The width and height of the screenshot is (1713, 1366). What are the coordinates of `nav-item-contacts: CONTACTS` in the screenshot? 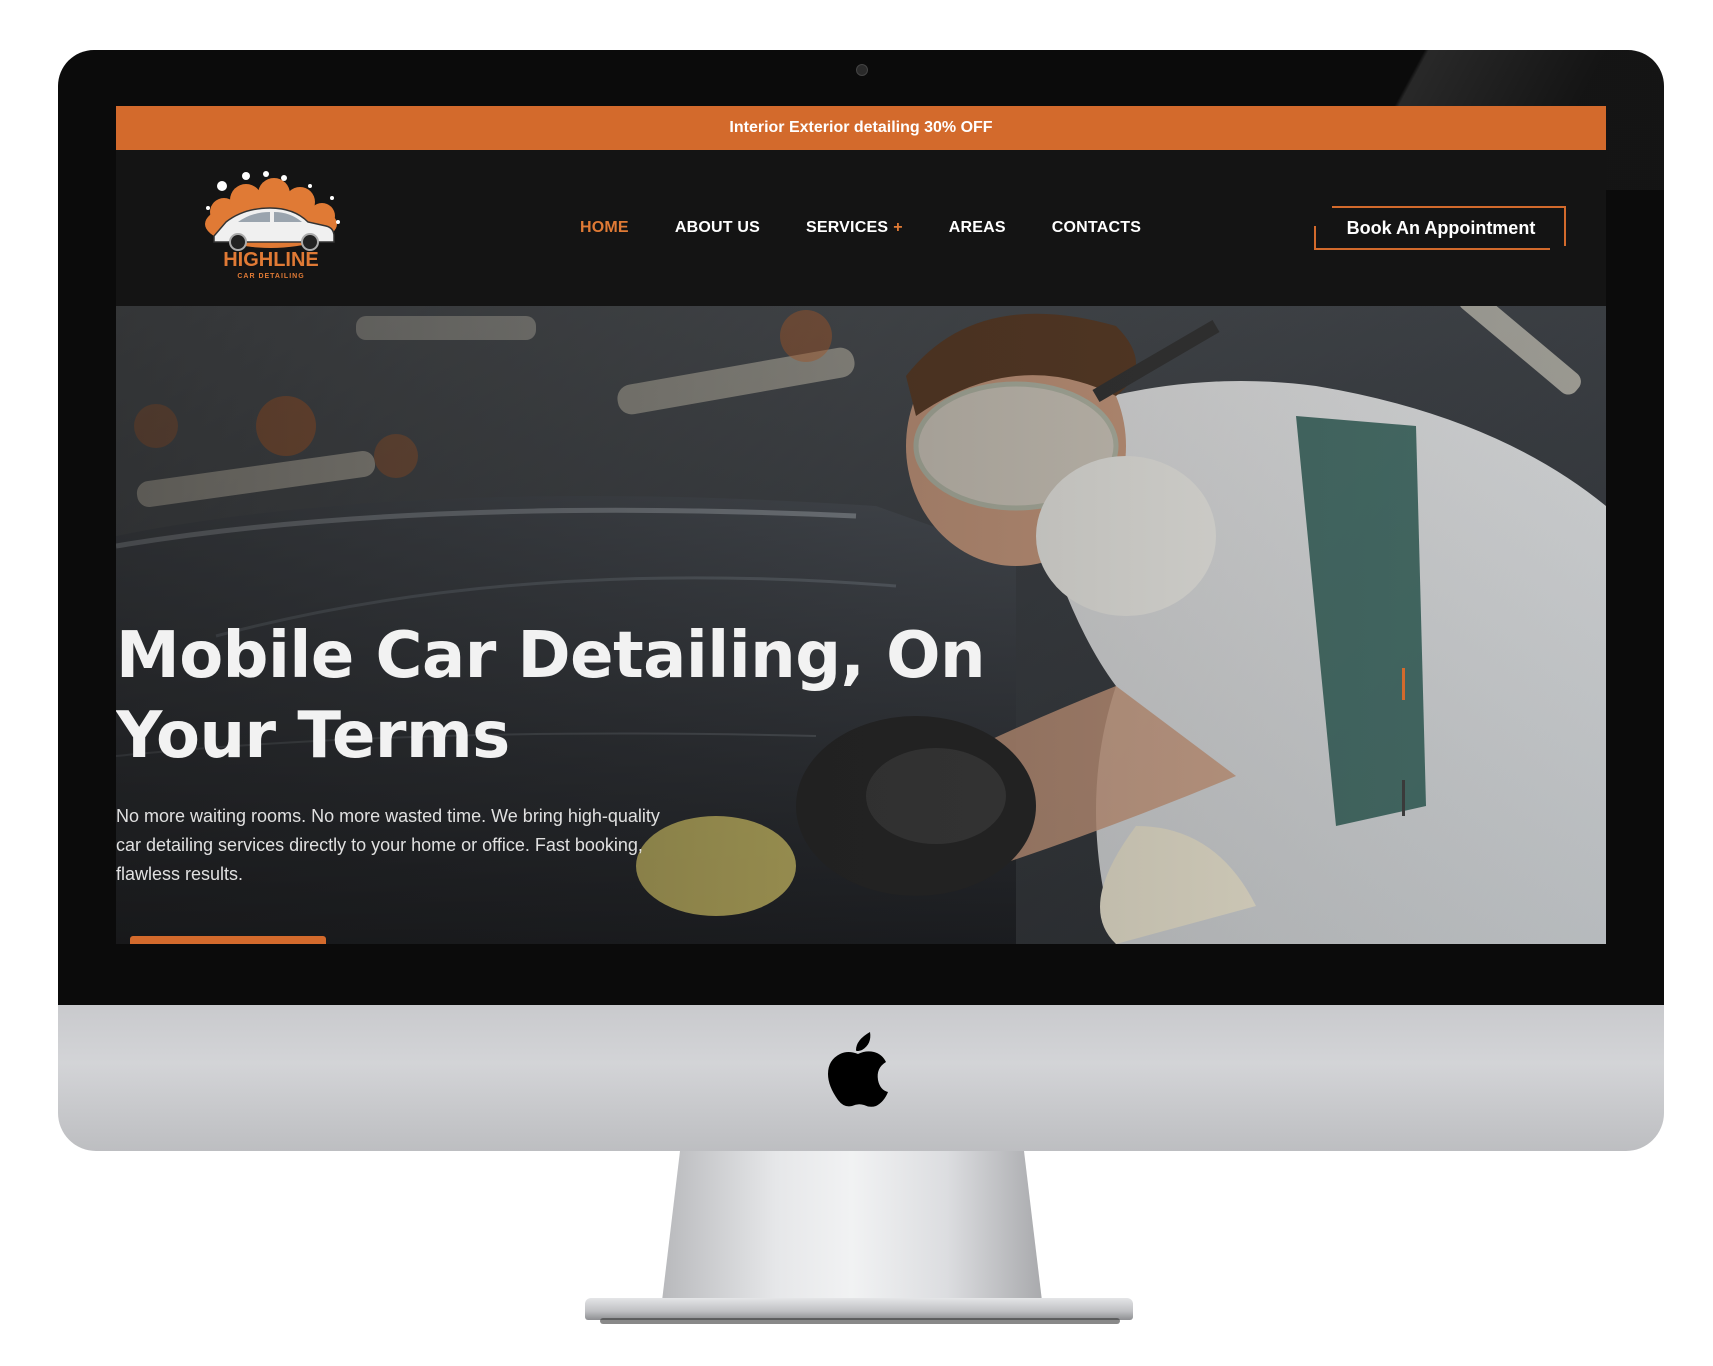 It's located at (1096, 228).